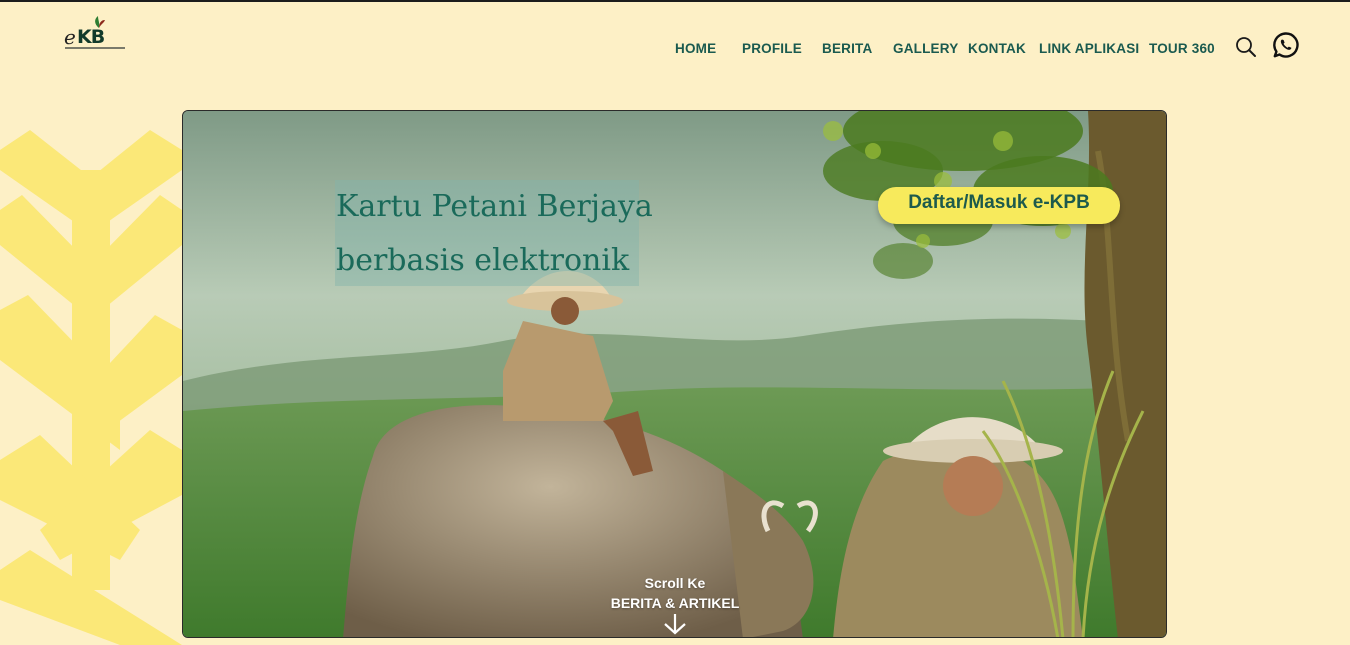  I want to click on nav-kontak: KONTAK, so click(997, 48).